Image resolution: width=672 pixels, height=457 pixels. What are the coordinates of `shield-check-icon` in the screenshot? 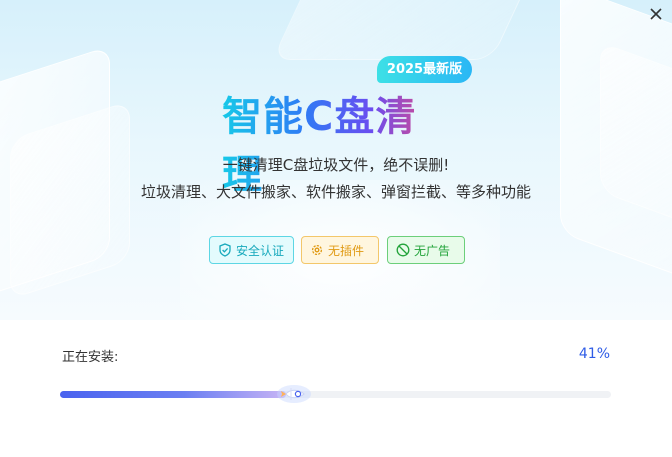 It's located at (225, 250).